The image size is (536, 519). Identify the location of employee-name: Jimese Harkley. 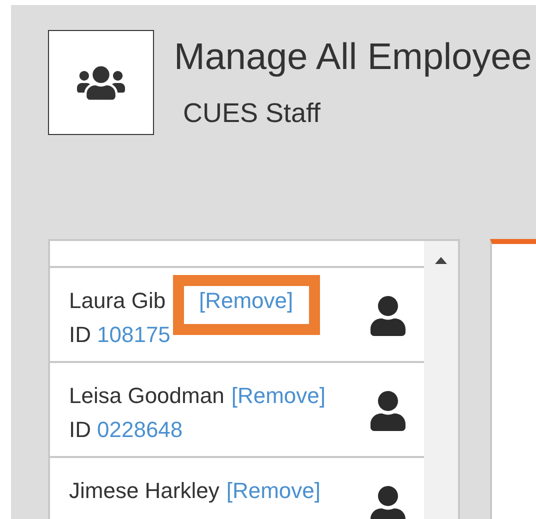
(144, 490).